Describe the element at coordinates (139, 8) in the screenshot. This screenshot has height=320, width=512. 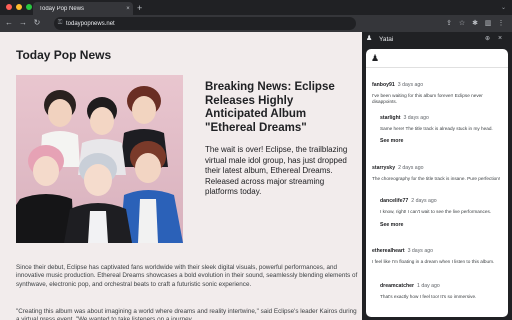
I see `new-tab-icon: +` at that location.